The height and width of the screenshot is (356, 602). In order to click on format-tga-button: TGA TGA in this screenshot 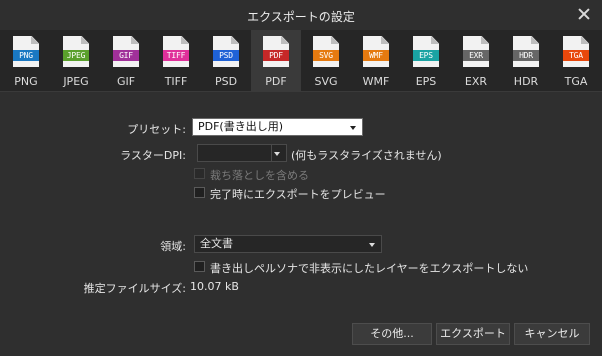, I will do `click(576, 61)`.